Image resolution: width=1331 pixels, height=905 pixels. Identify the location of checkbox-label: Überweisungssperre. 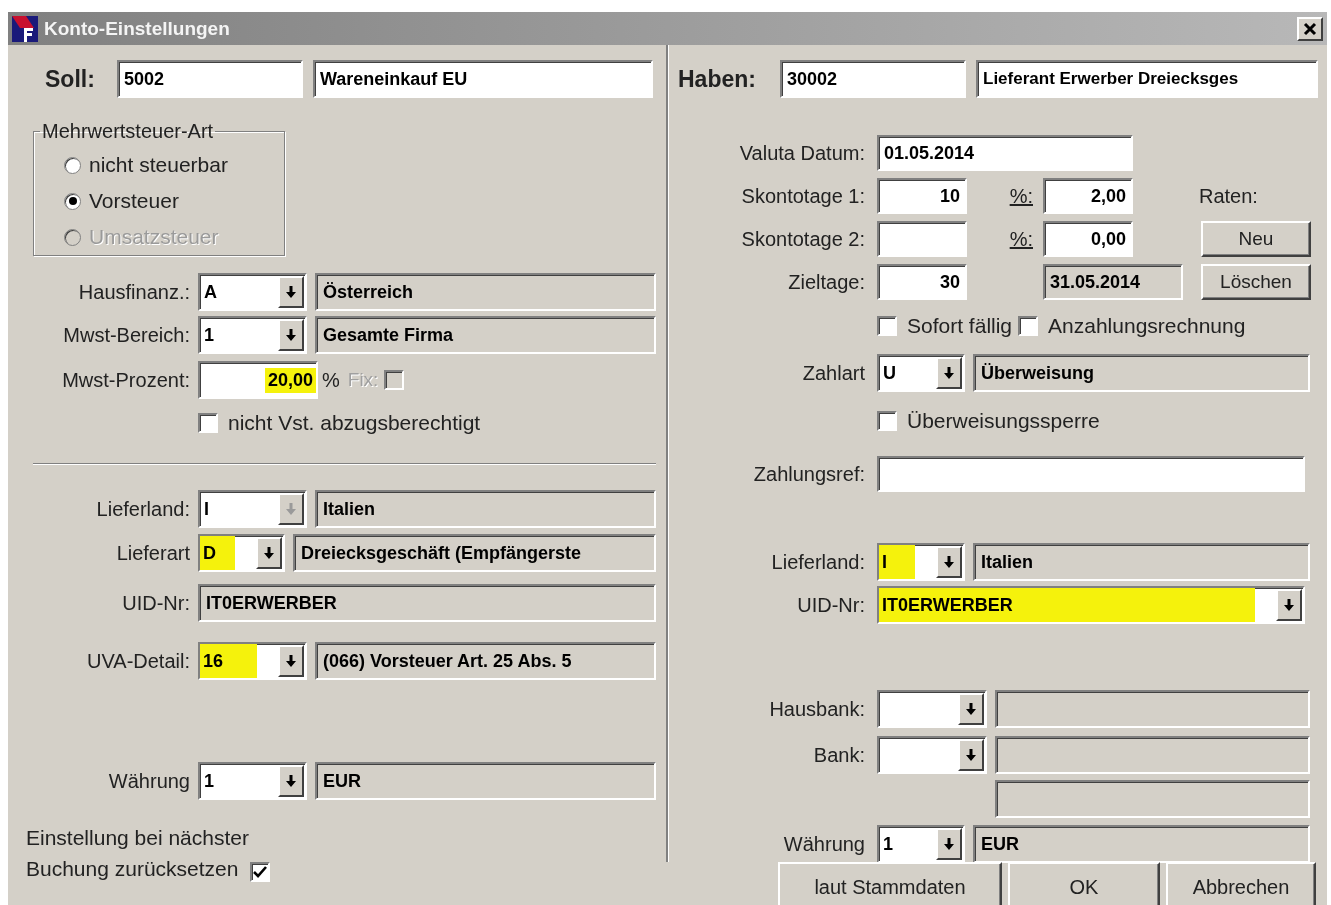
(1003, 421).